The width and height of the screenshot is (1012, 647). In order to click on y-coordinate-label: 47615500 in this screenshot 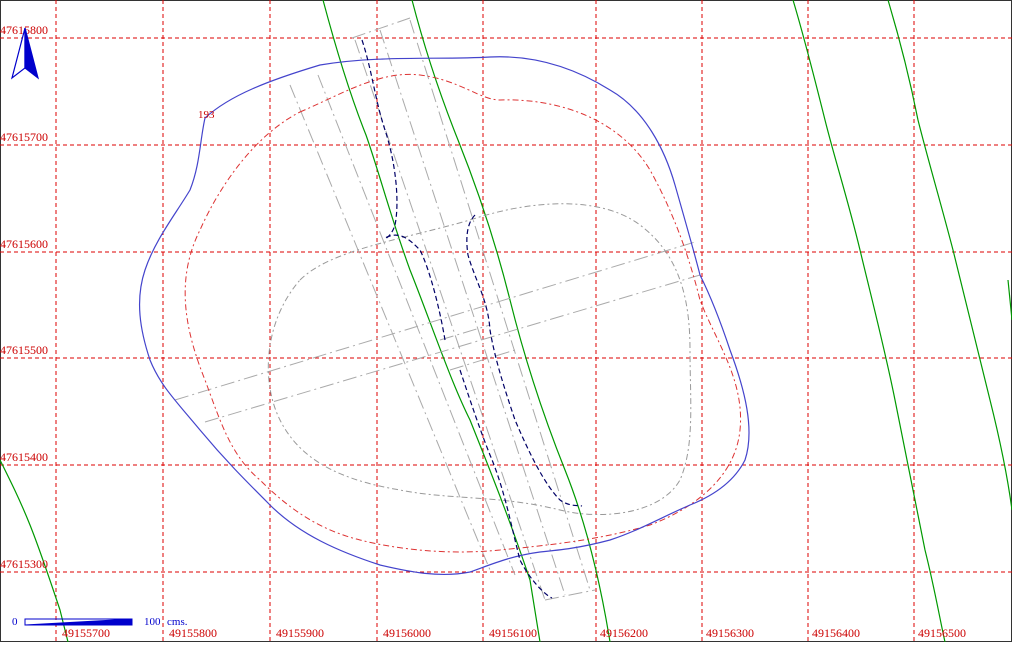, I will do `click(24, 350)`.